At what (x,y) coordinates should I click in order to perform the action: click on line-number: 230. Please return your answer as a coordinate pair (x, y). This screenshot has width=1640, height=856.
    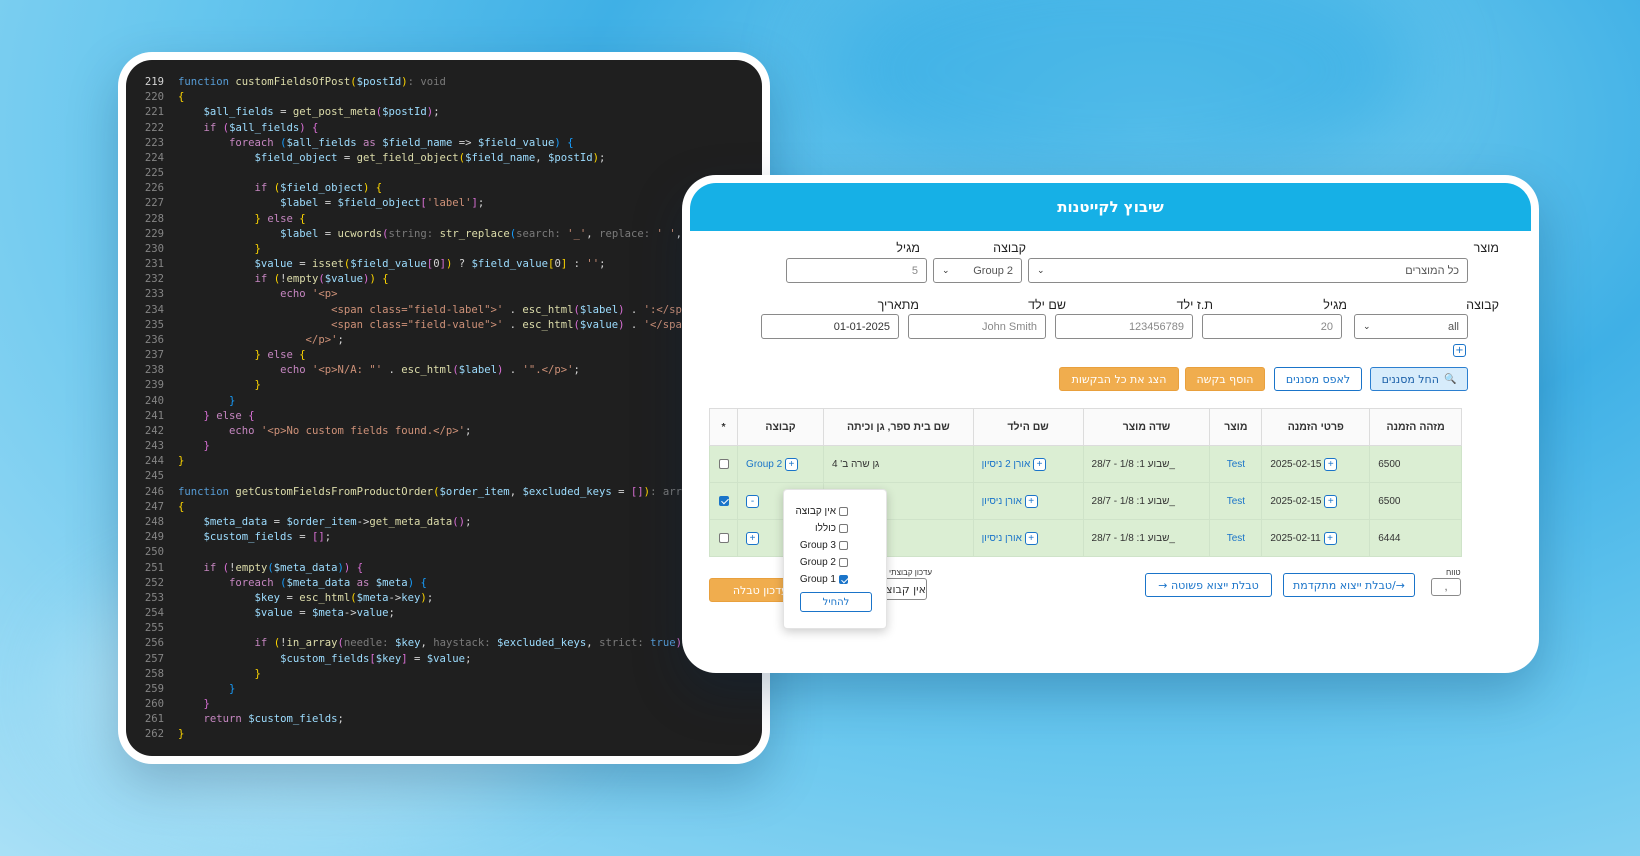
    Looking at the image, I should click on (154, 248).